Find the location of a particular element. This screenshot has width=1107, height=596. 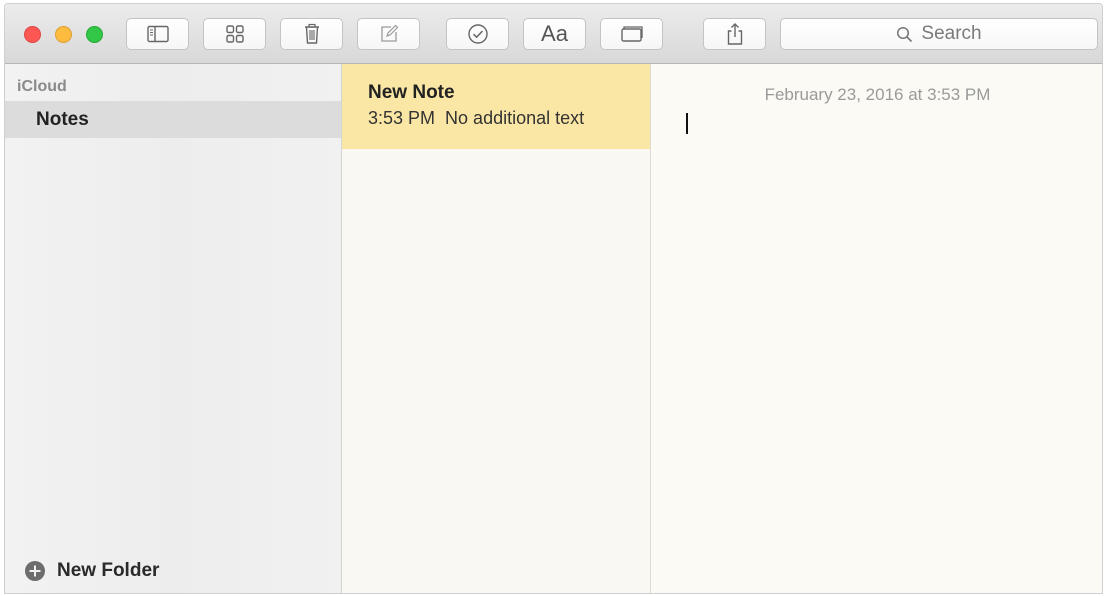

table-icon is located at coordinates (631, 34).